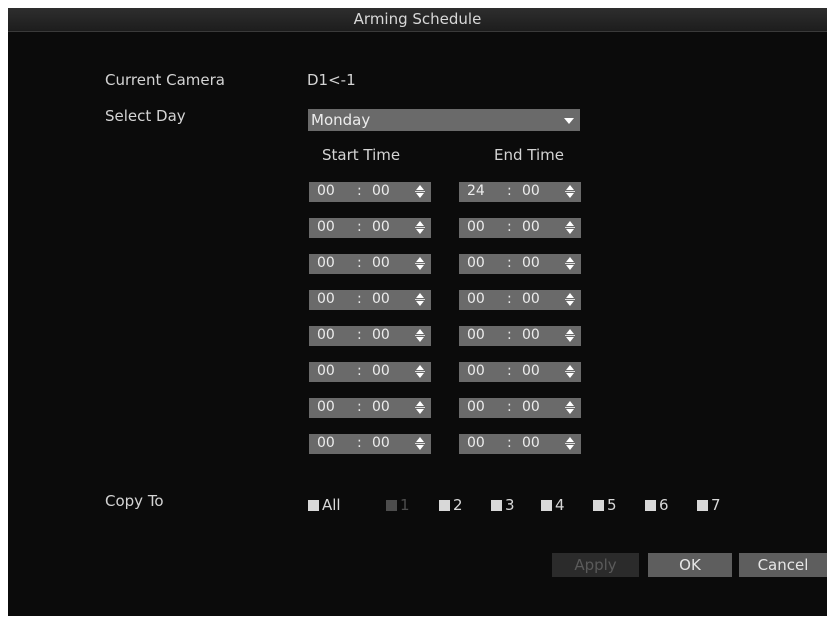  What do you see at coordinates (690, 565) in the screenshot?
I see `ok-button: OK` at bounding box center [690, 565].